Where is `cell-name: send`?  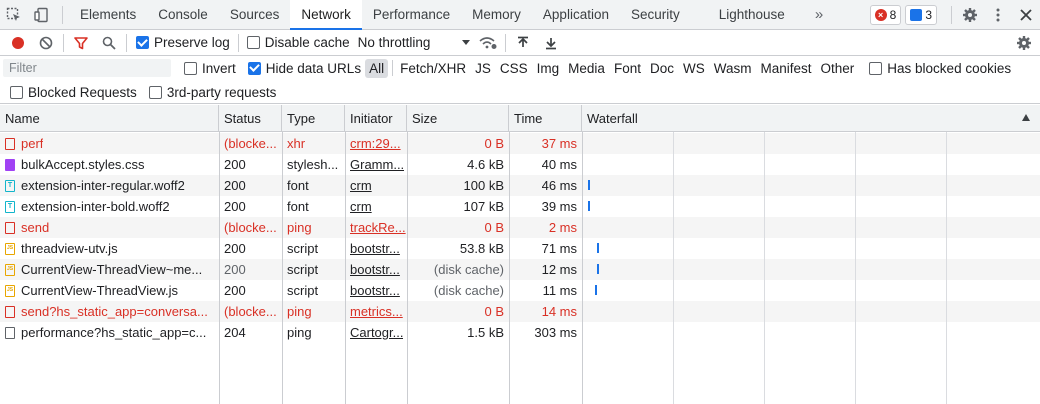
cell-name: send is located at coordinates (109, 227).